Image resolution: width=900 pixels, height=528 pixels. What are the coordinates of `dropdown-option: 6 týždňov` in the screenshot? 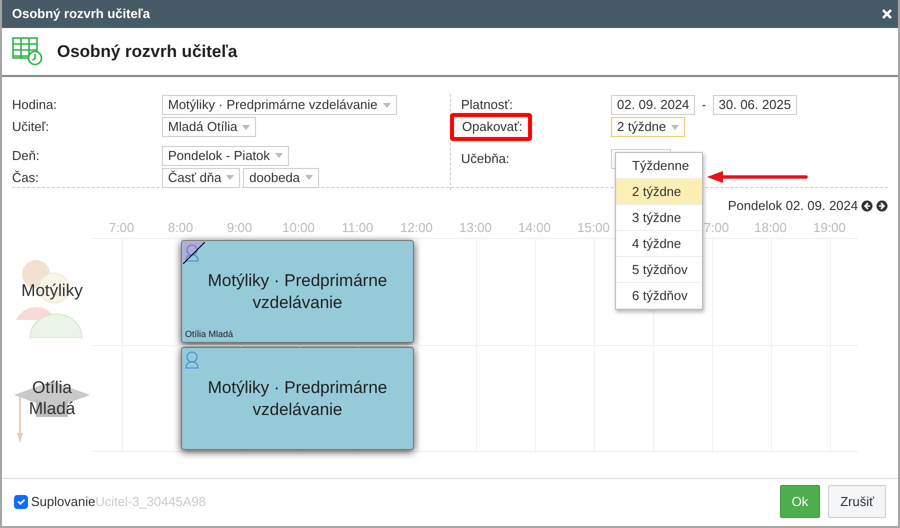 It's located at (659, 296).